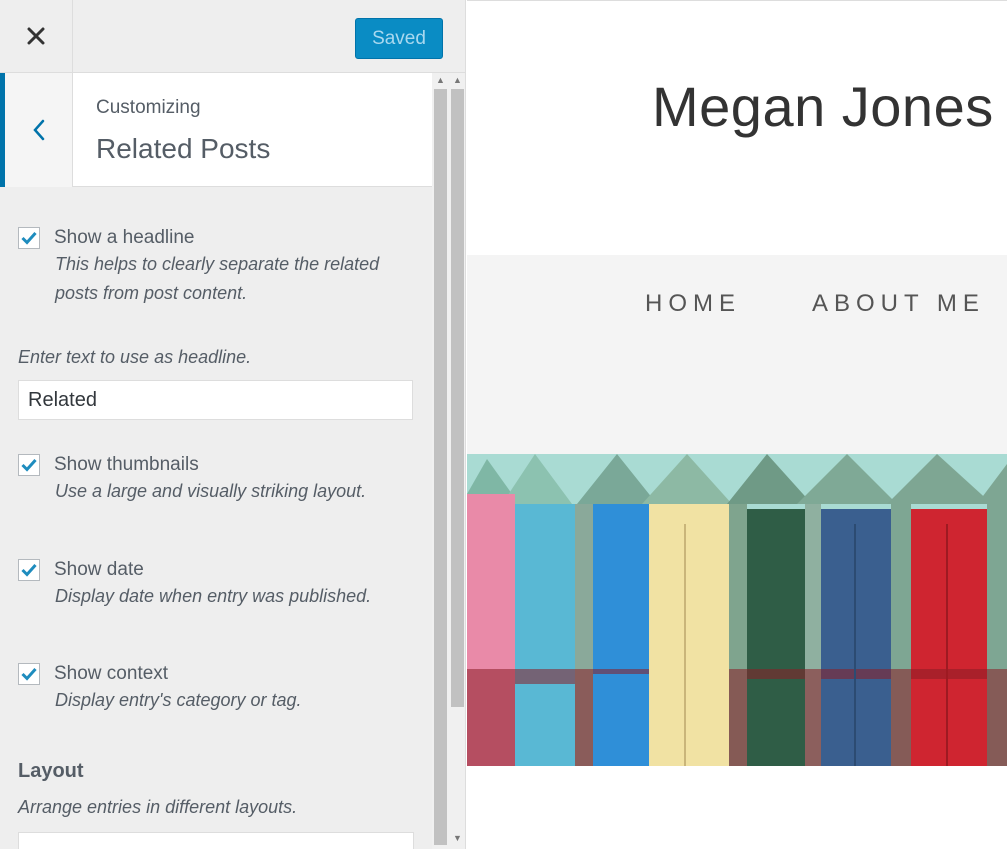  What do you see at coordinates (183, 148) in the screenshot?
I see `section-title: Related Posts` at bounding box center [183, 148].